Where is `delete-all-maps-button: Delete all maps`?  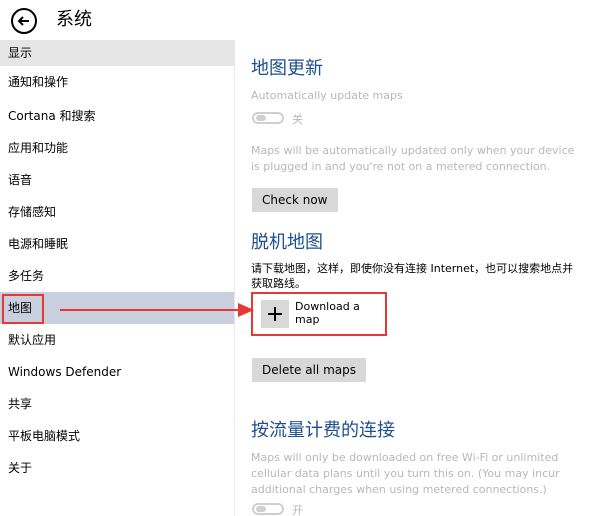 delete-all-maps-button: Delete all maps is located at coordinates (309, 370).